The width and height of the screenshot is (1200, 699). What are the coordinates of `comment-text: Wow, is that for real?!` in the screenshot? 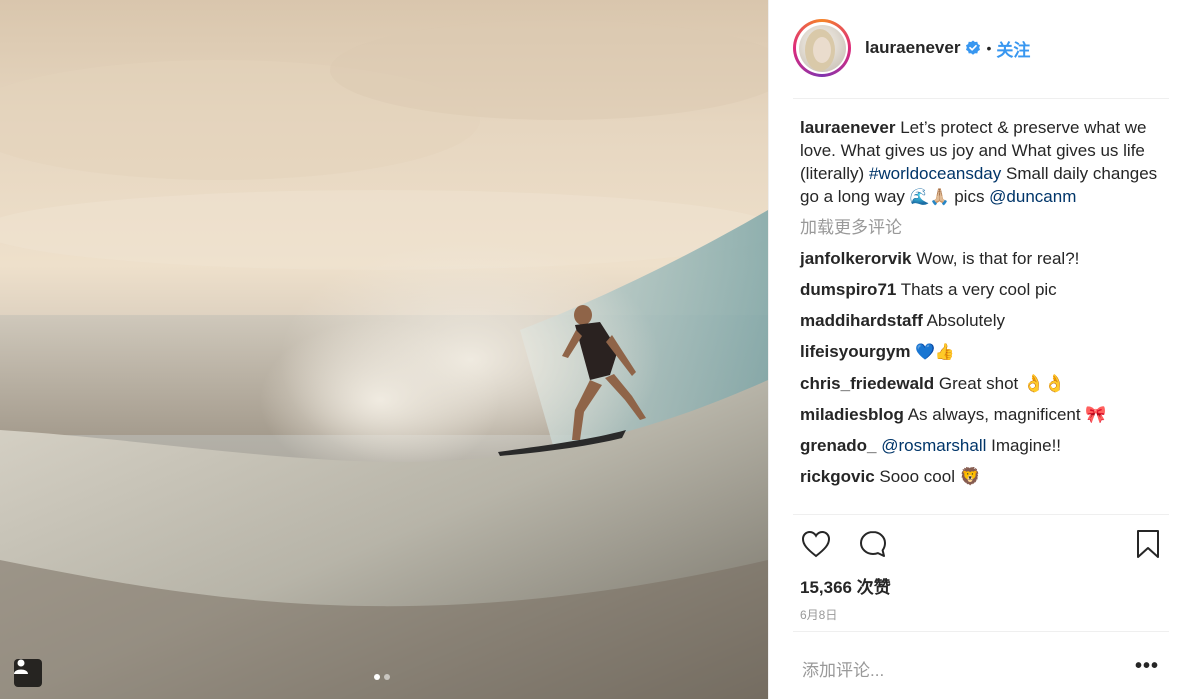 It's located at (995, 258).